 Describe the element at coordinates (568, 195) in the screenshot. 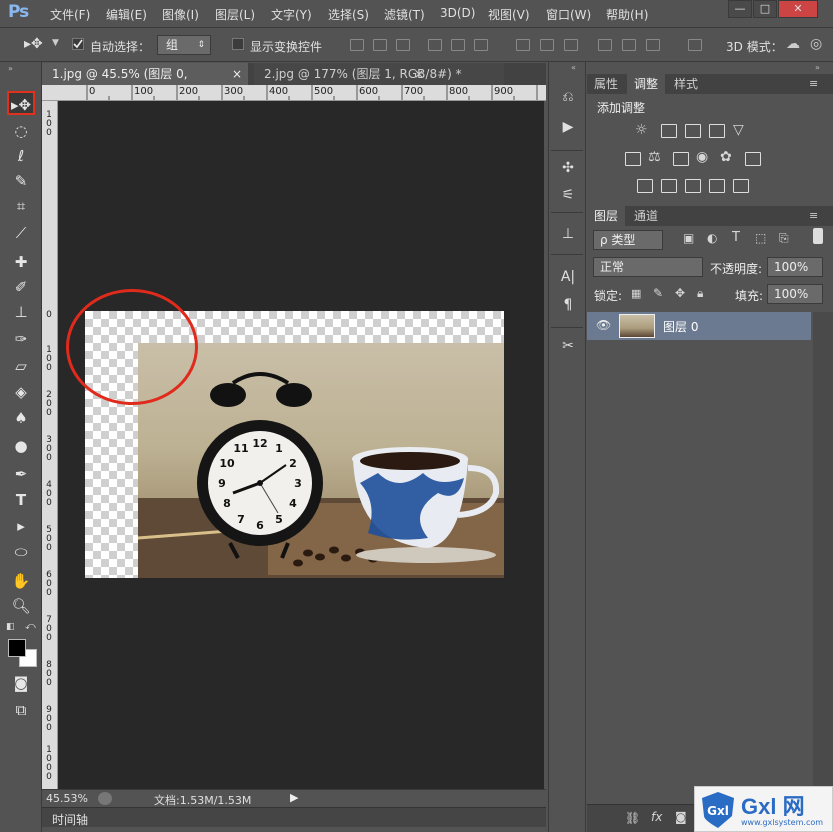

I see `brush-panel-button: ⚟` at that location.